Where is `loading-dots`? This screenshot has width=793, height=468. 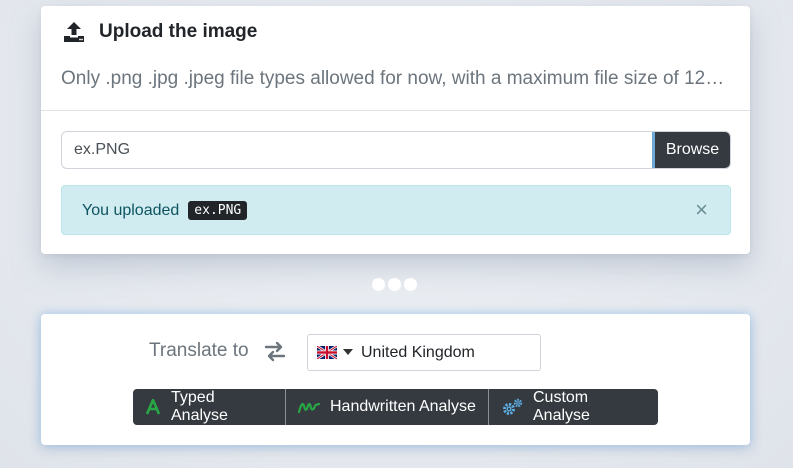 loading-dots is located at coordinates (394, 284).